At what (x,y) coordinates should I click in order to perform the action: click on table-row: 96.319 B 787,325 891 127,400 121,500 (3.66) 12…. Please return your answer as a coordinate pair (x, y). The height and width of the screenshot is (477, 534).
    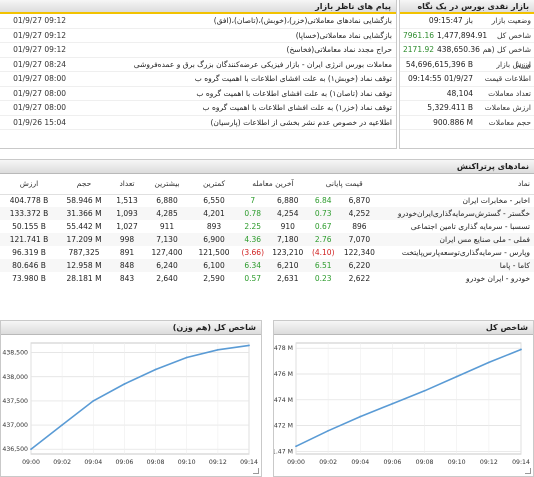
    Looking at the image, I should click on (267, 252).